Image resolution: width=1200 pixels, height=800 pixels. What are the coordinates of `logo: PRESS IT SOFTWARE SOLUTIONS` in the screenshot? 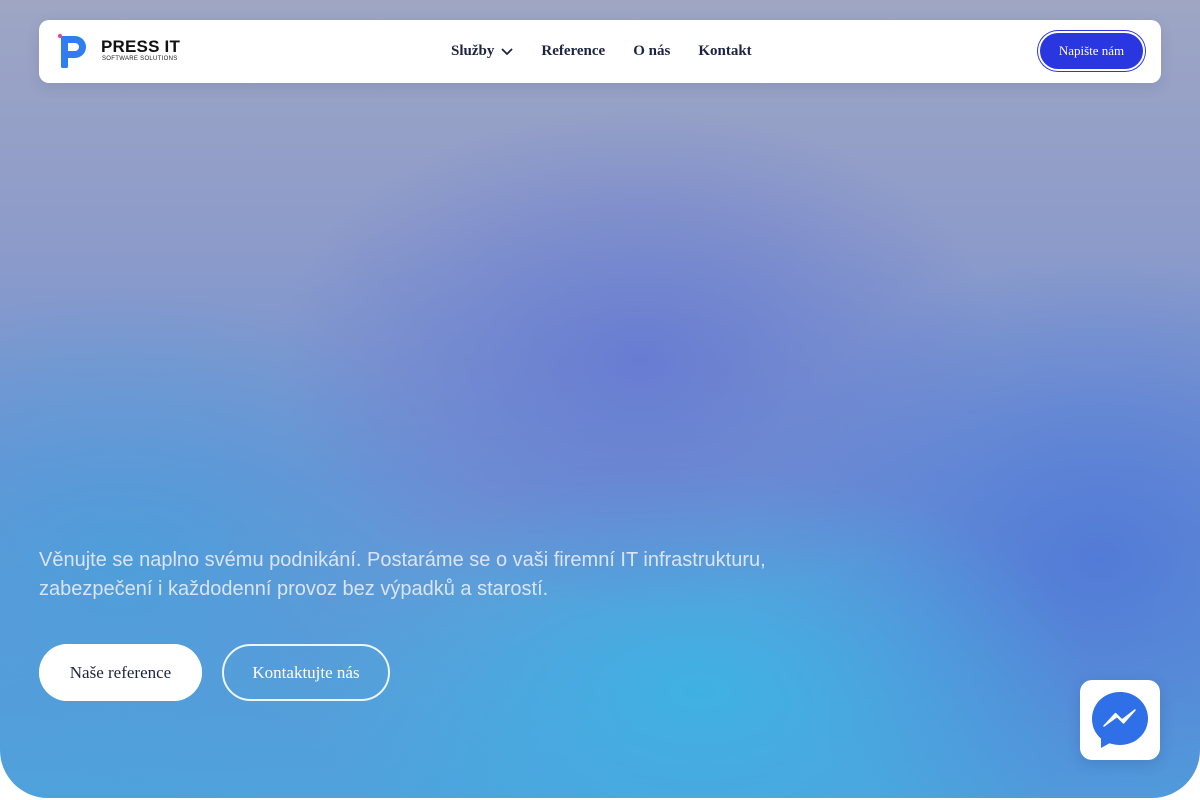 It's located at (120, 52).